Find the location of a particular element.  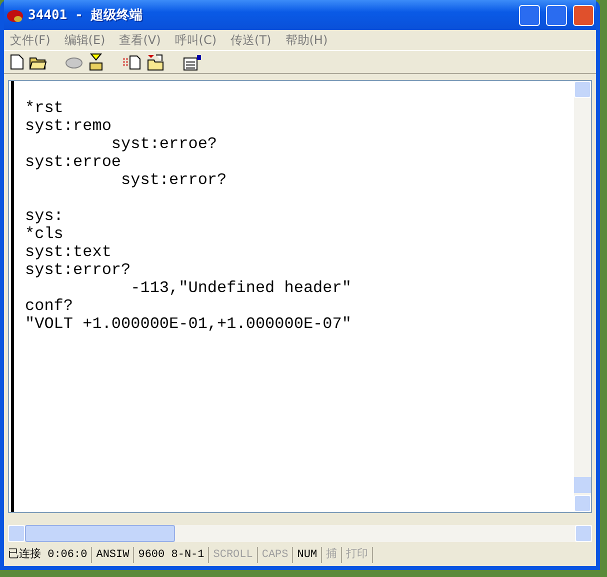

menu-item: 查看(V) is located at coordinates (141, 40).